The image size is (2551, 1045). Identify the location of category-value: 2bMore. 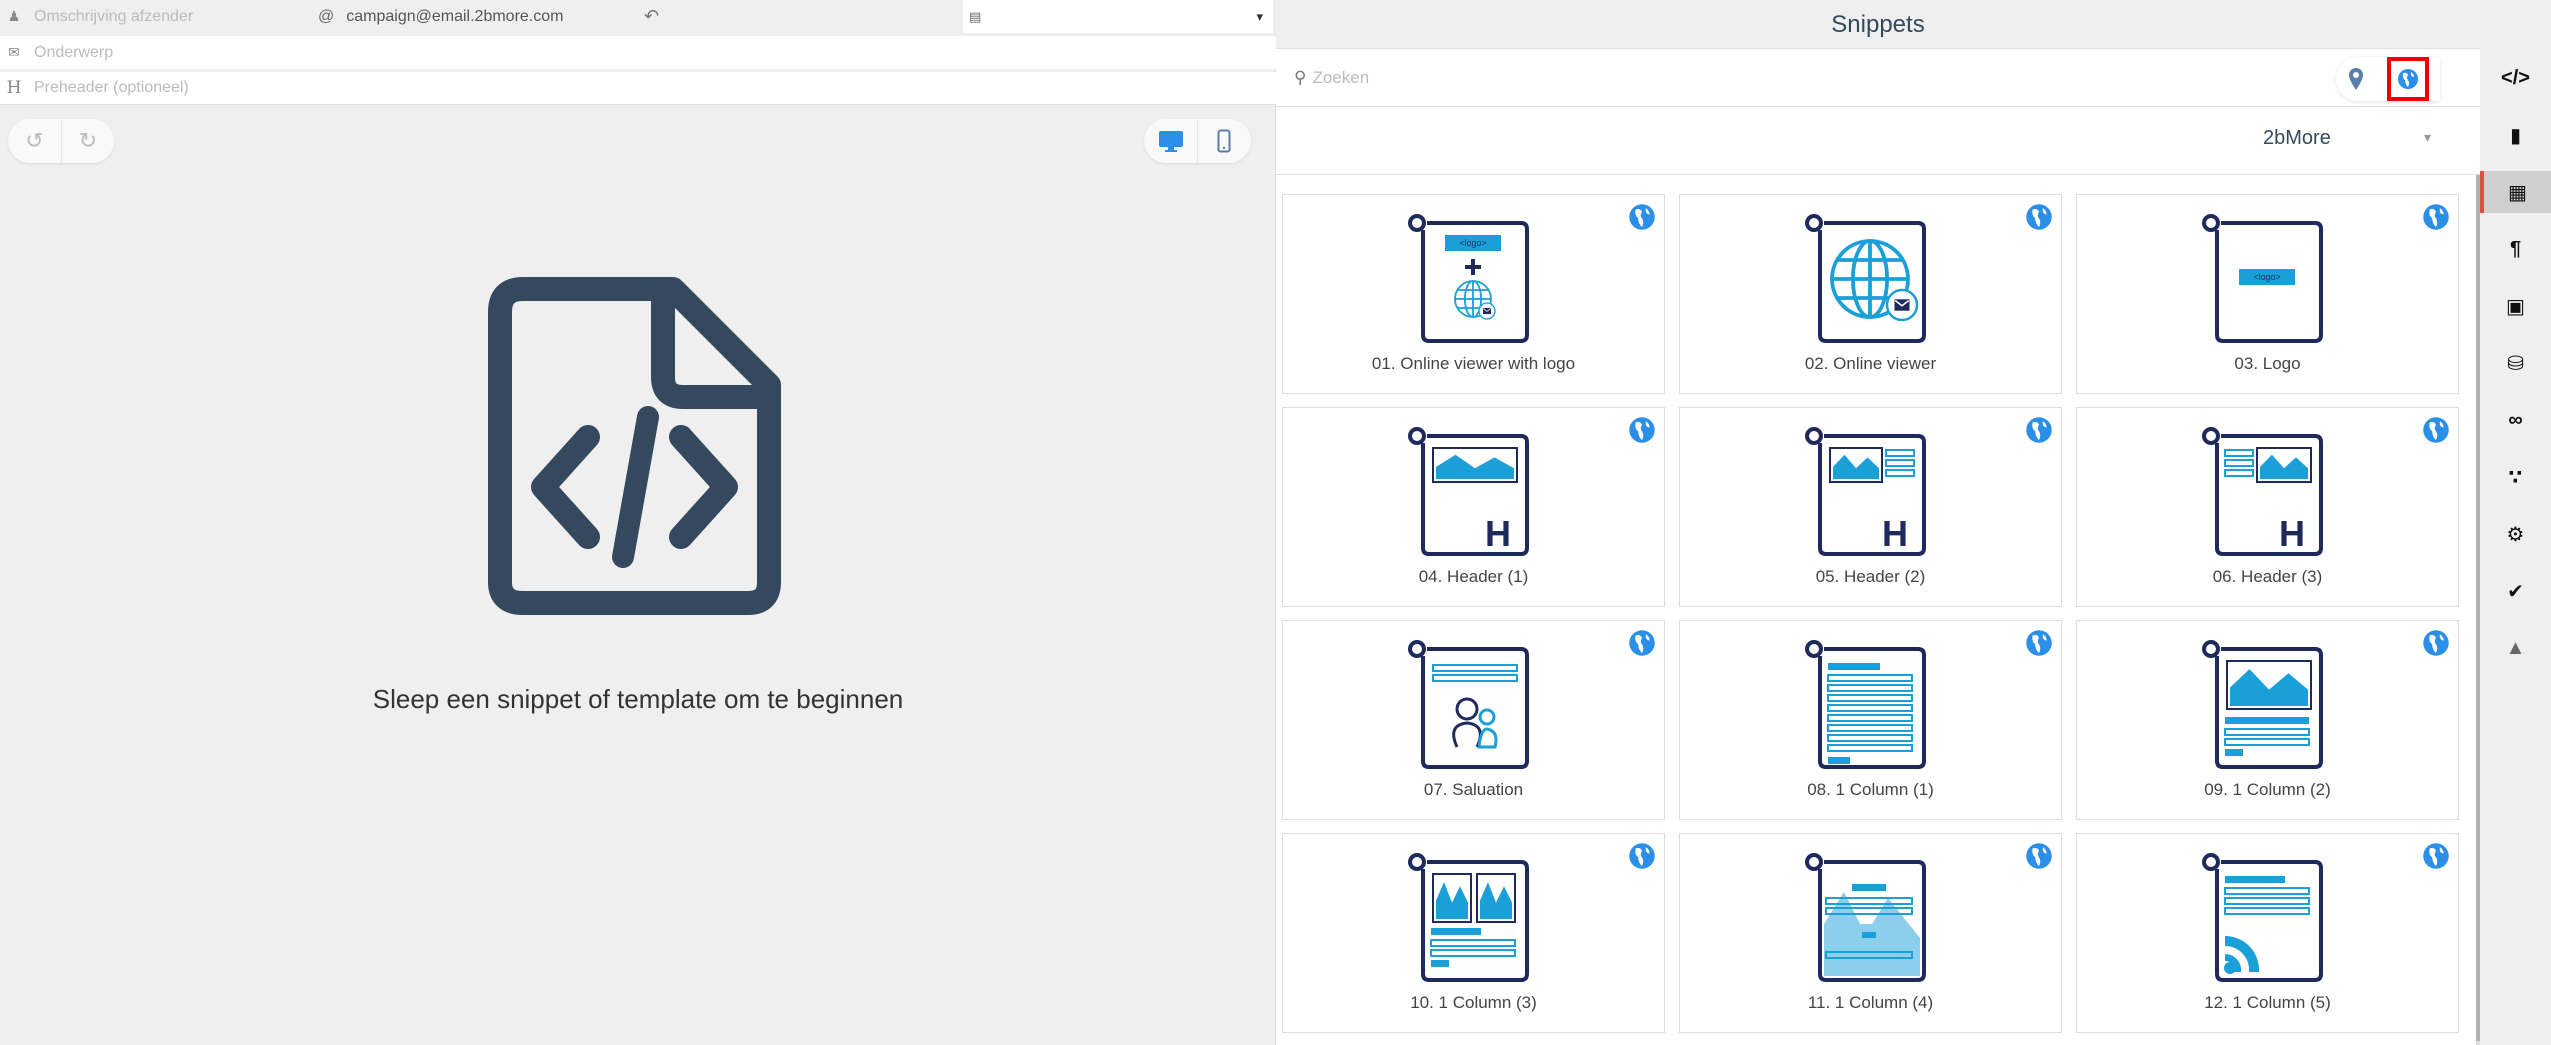
(2297, 138).